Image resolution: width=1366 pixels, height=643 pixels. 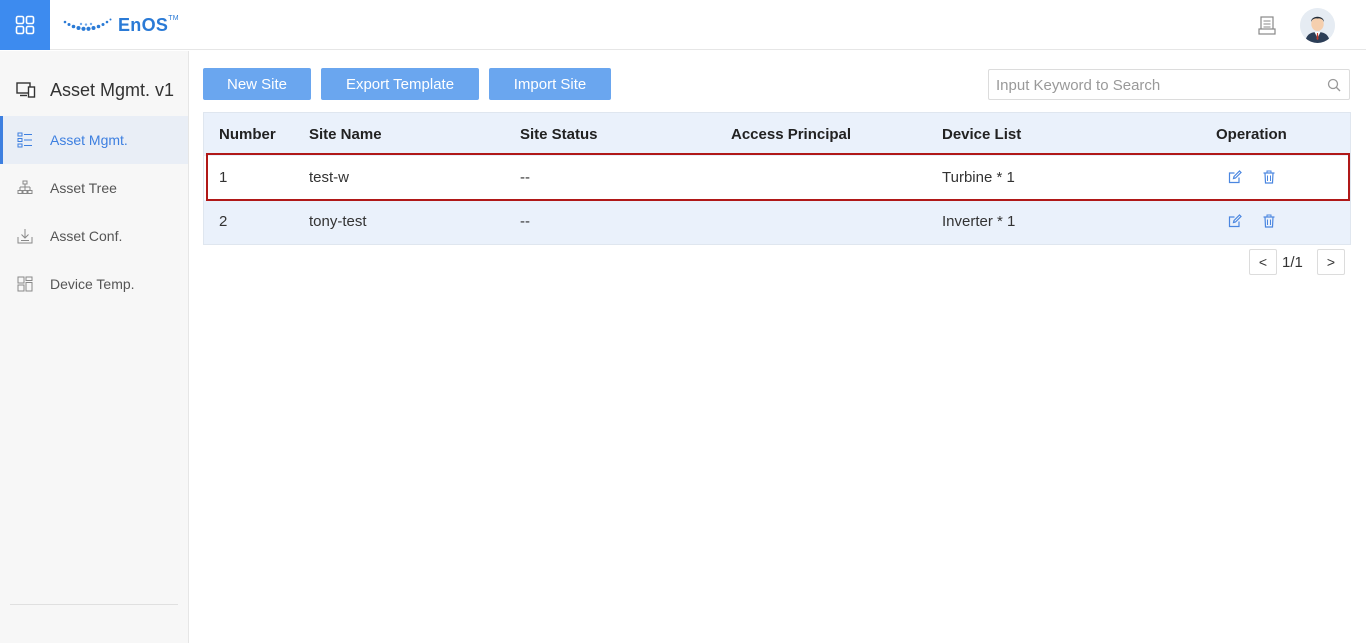 I want to click on logo-trademark: TM, so click(x=173, y=18).